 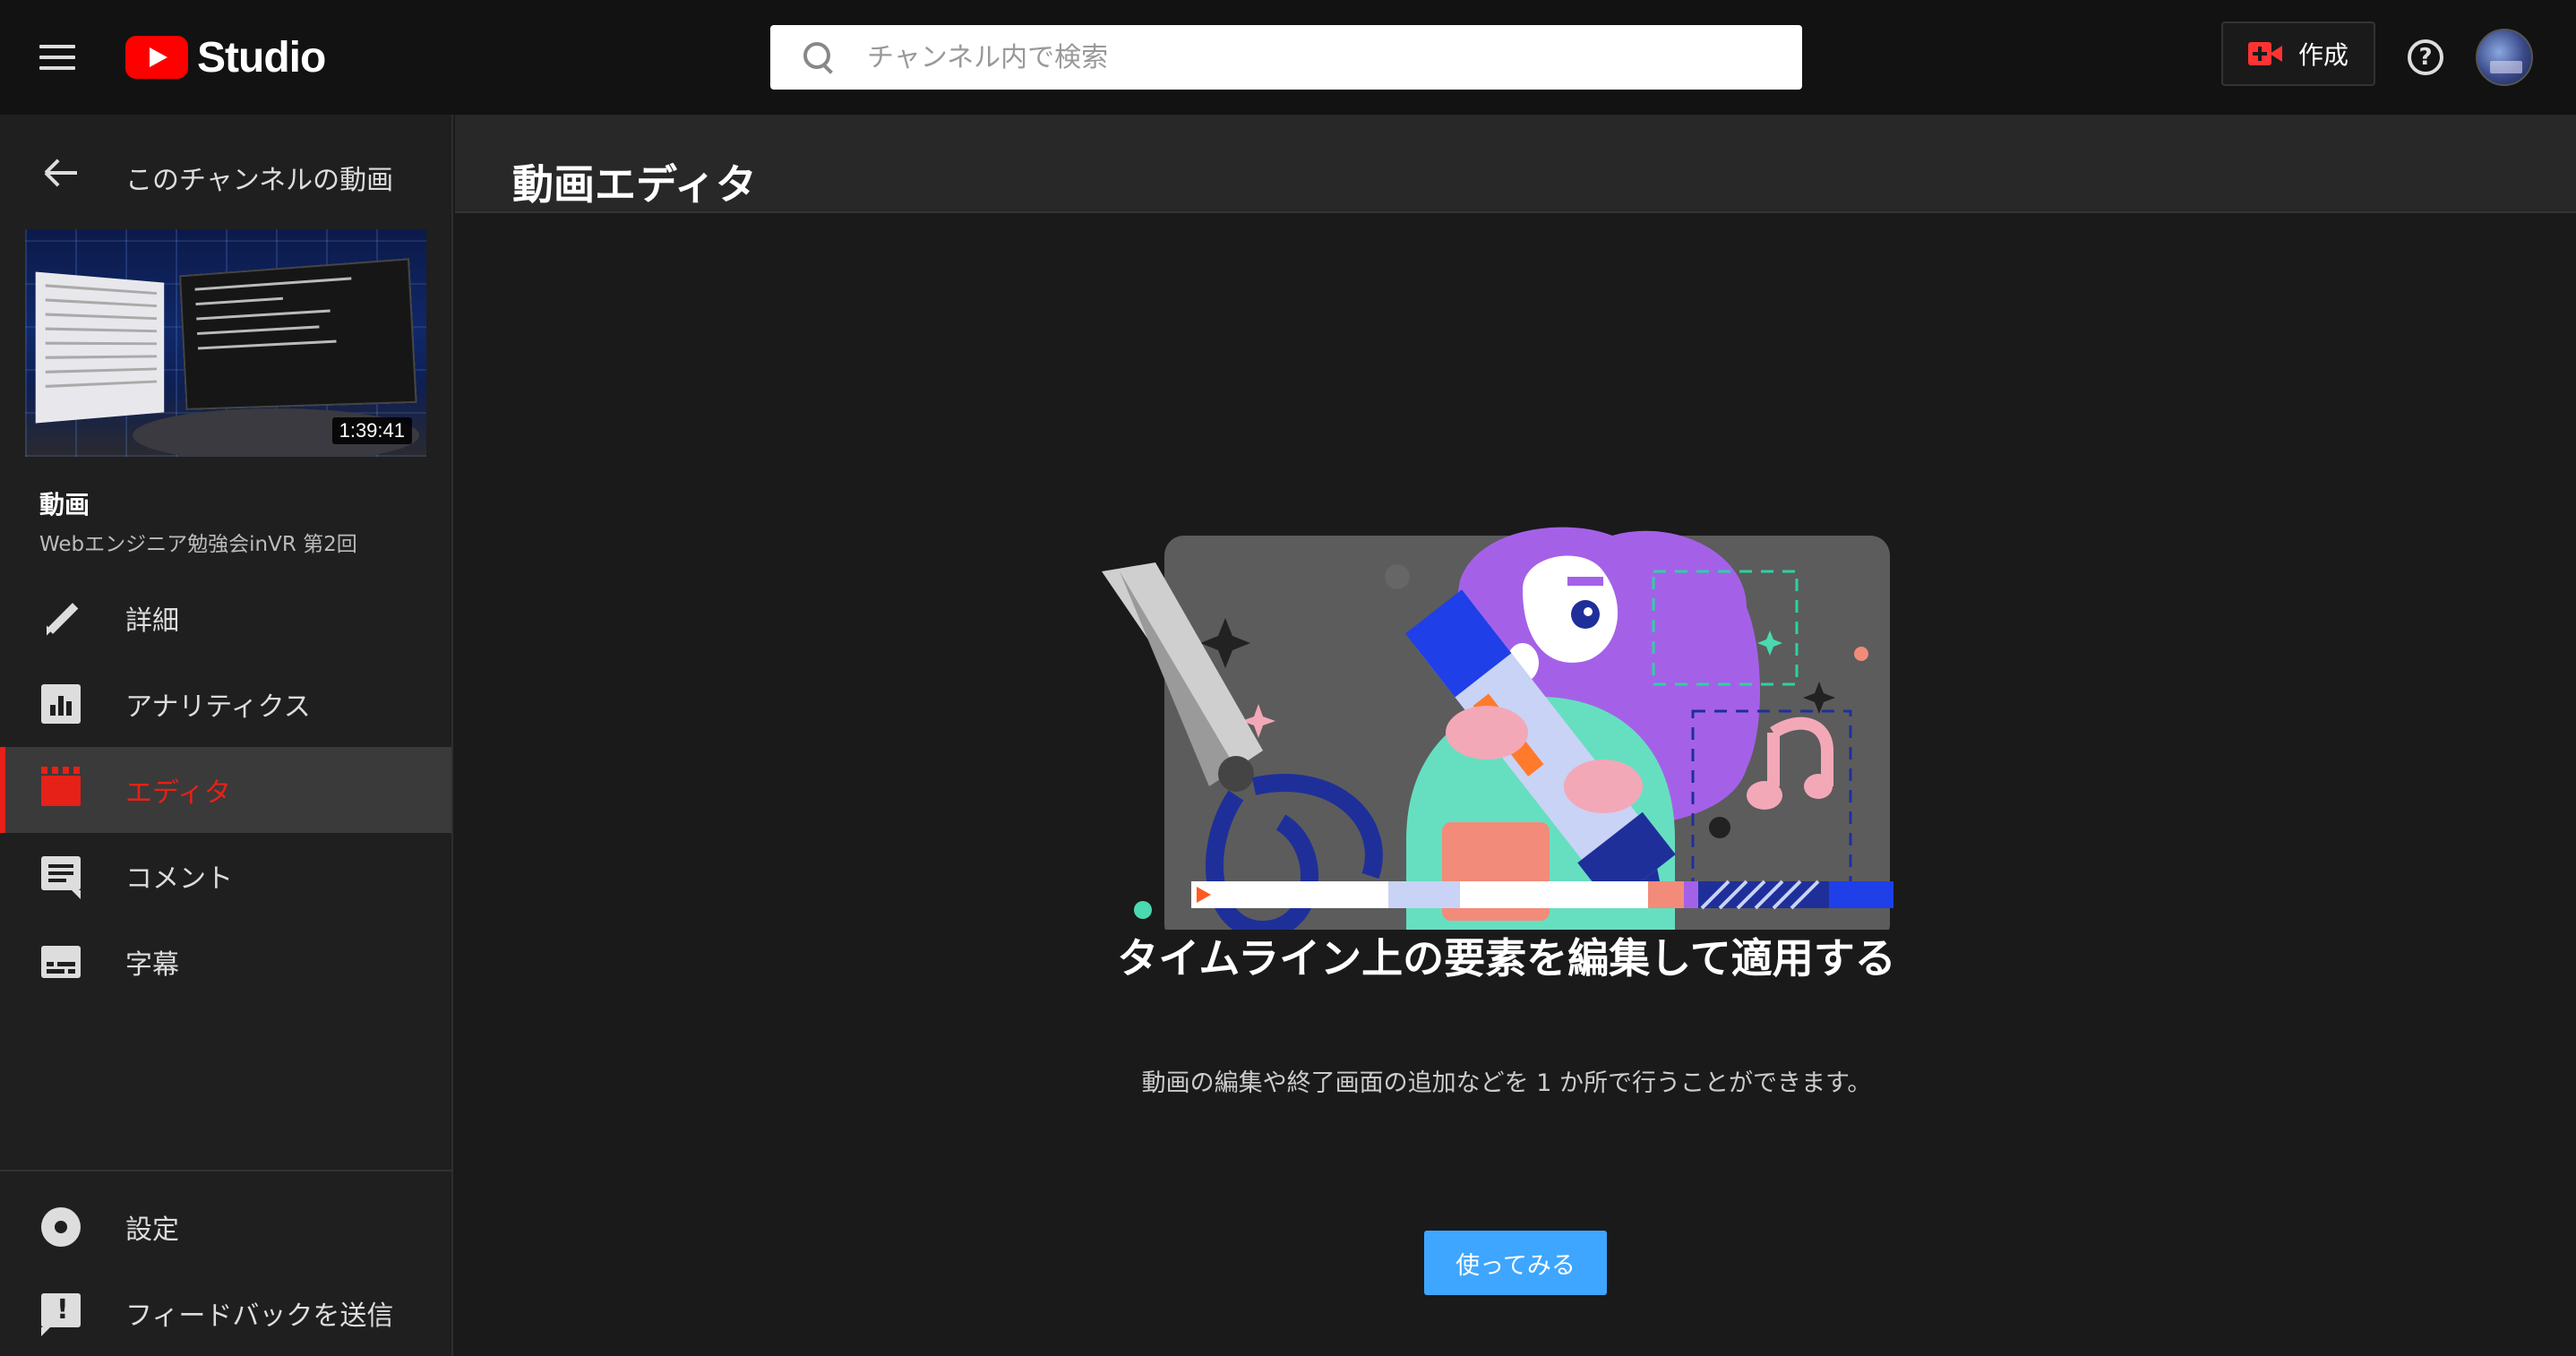 I want to click on sidebar-item-label: 字幕, so click(x=152, y=962).